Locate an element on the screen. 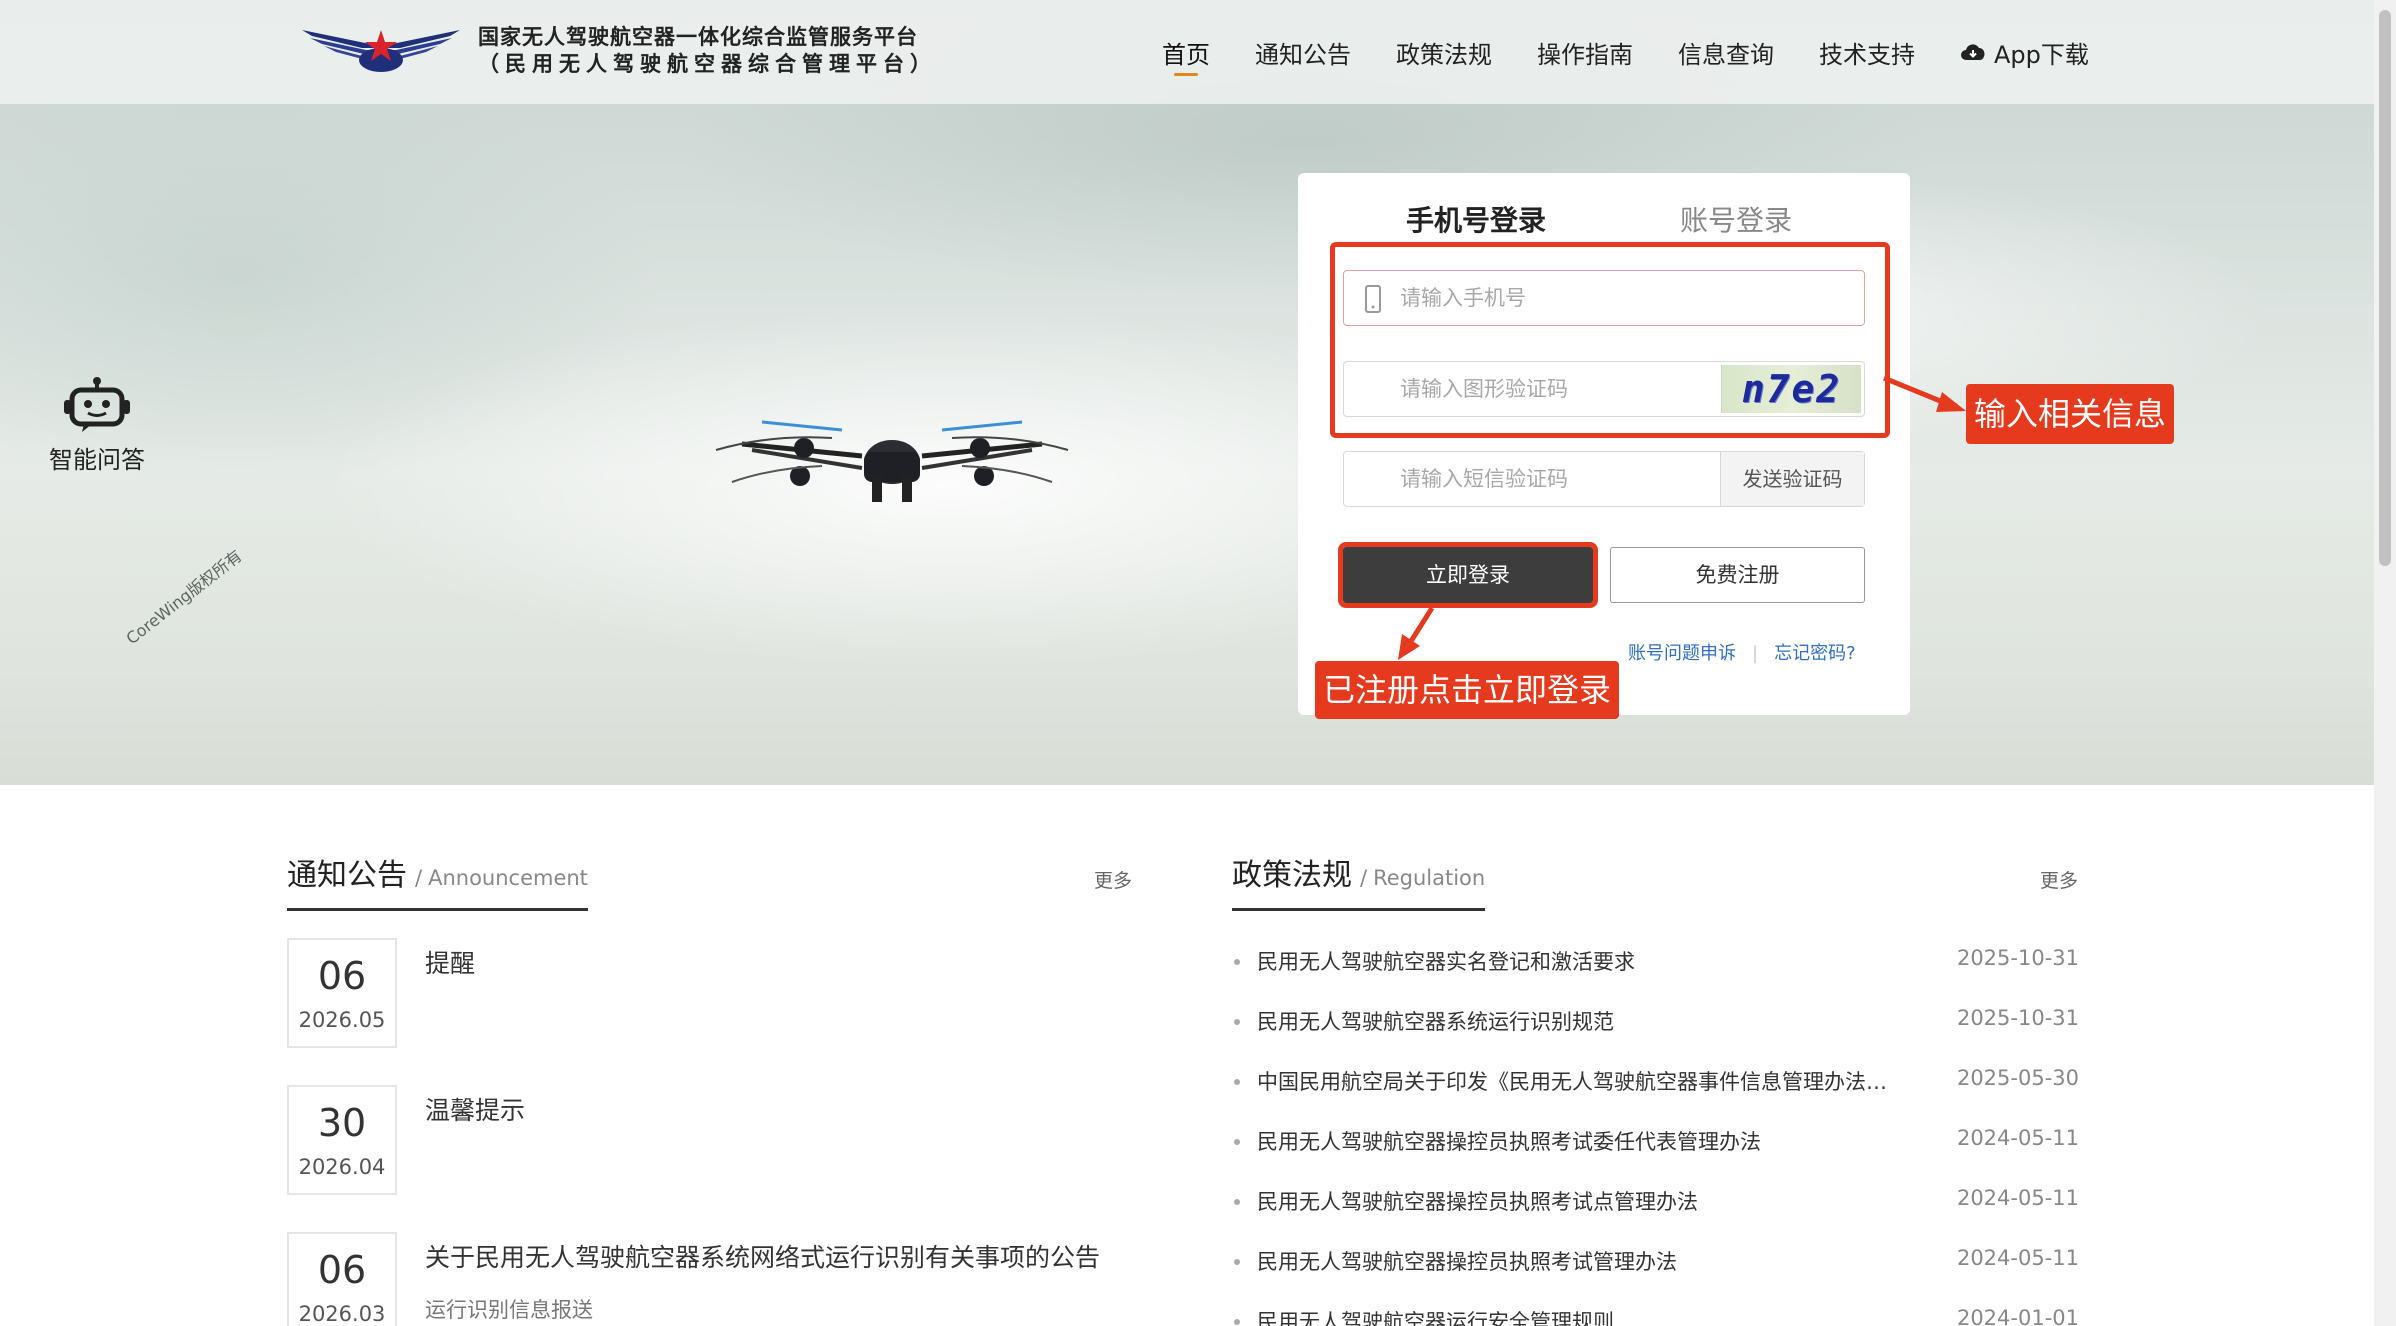 This screenshot has width=2396, height=1326. drone-image is located at coordinates (892, 461).